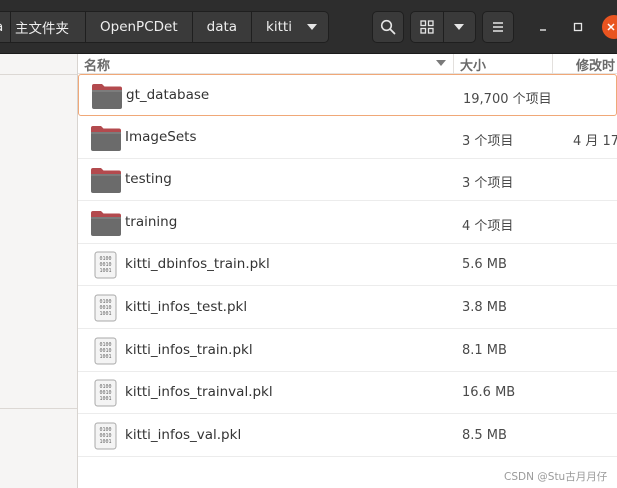 The width and height of the screenshot is (617, 488). I want to click on close-button, so click(609, 27).